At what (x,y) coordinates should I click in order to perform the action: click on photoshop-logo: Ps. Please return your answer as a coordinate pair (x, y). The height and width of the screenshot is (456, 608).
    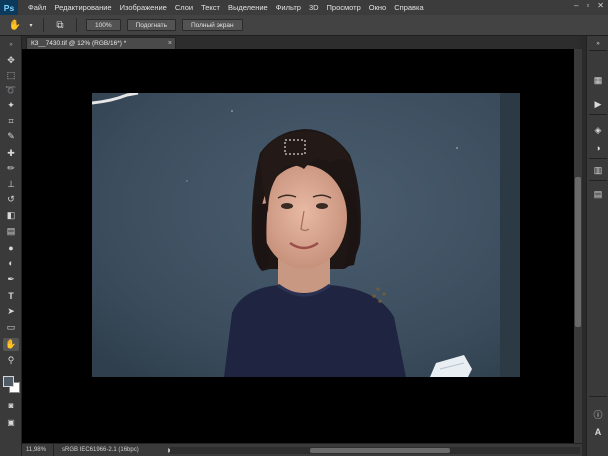
    Looking at the image, I should click on (9, 7).